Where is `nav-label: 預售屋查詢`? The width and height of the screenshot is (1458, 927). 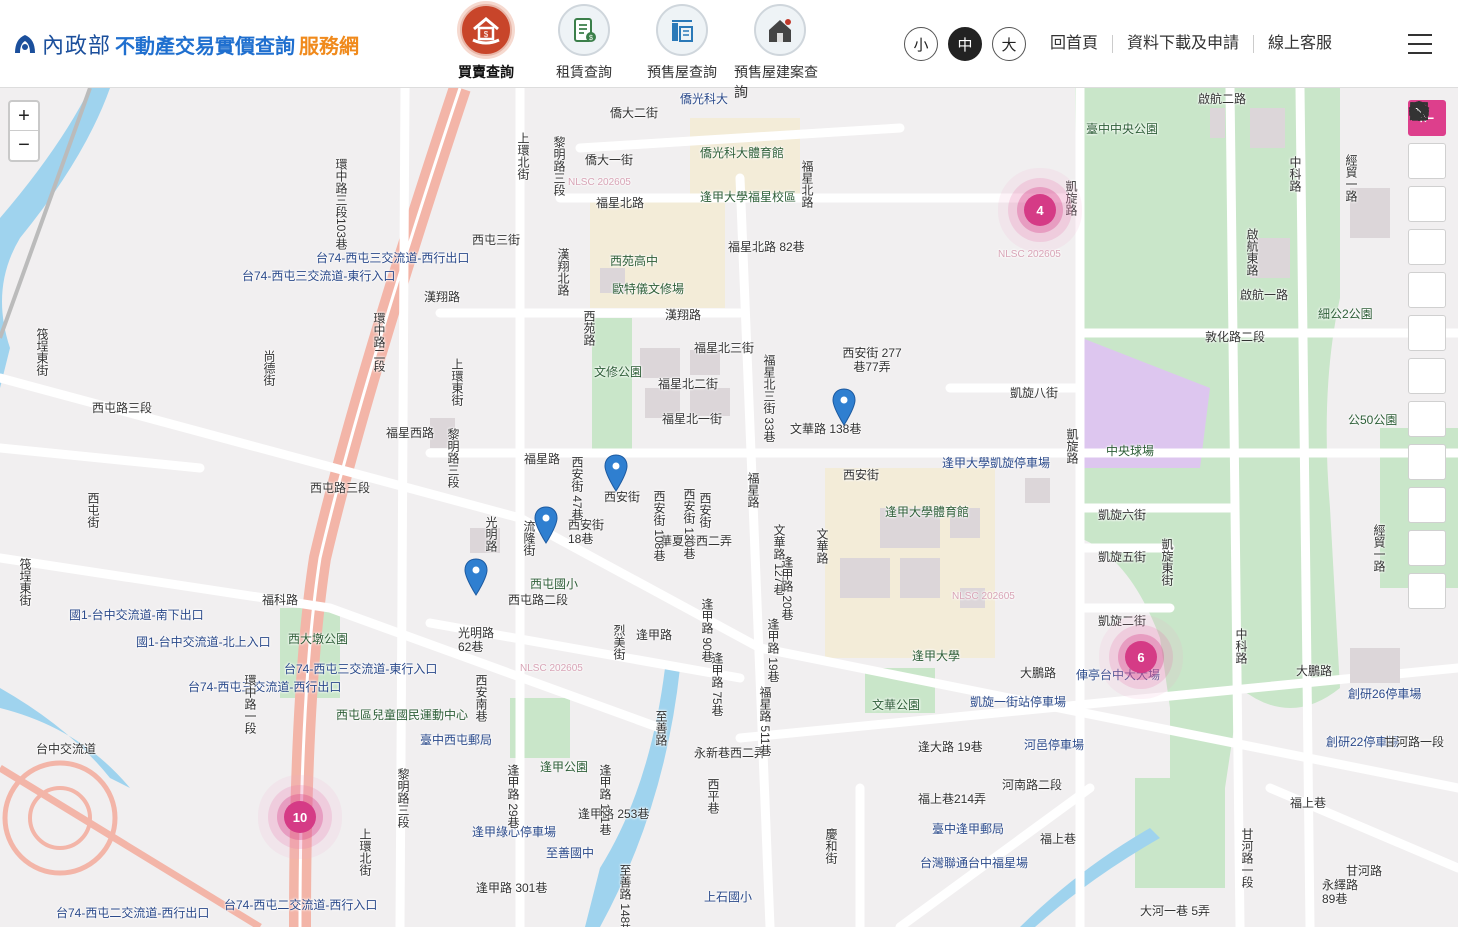
nav-label: 預售屋查詢 is located at coordinates (682, 72).